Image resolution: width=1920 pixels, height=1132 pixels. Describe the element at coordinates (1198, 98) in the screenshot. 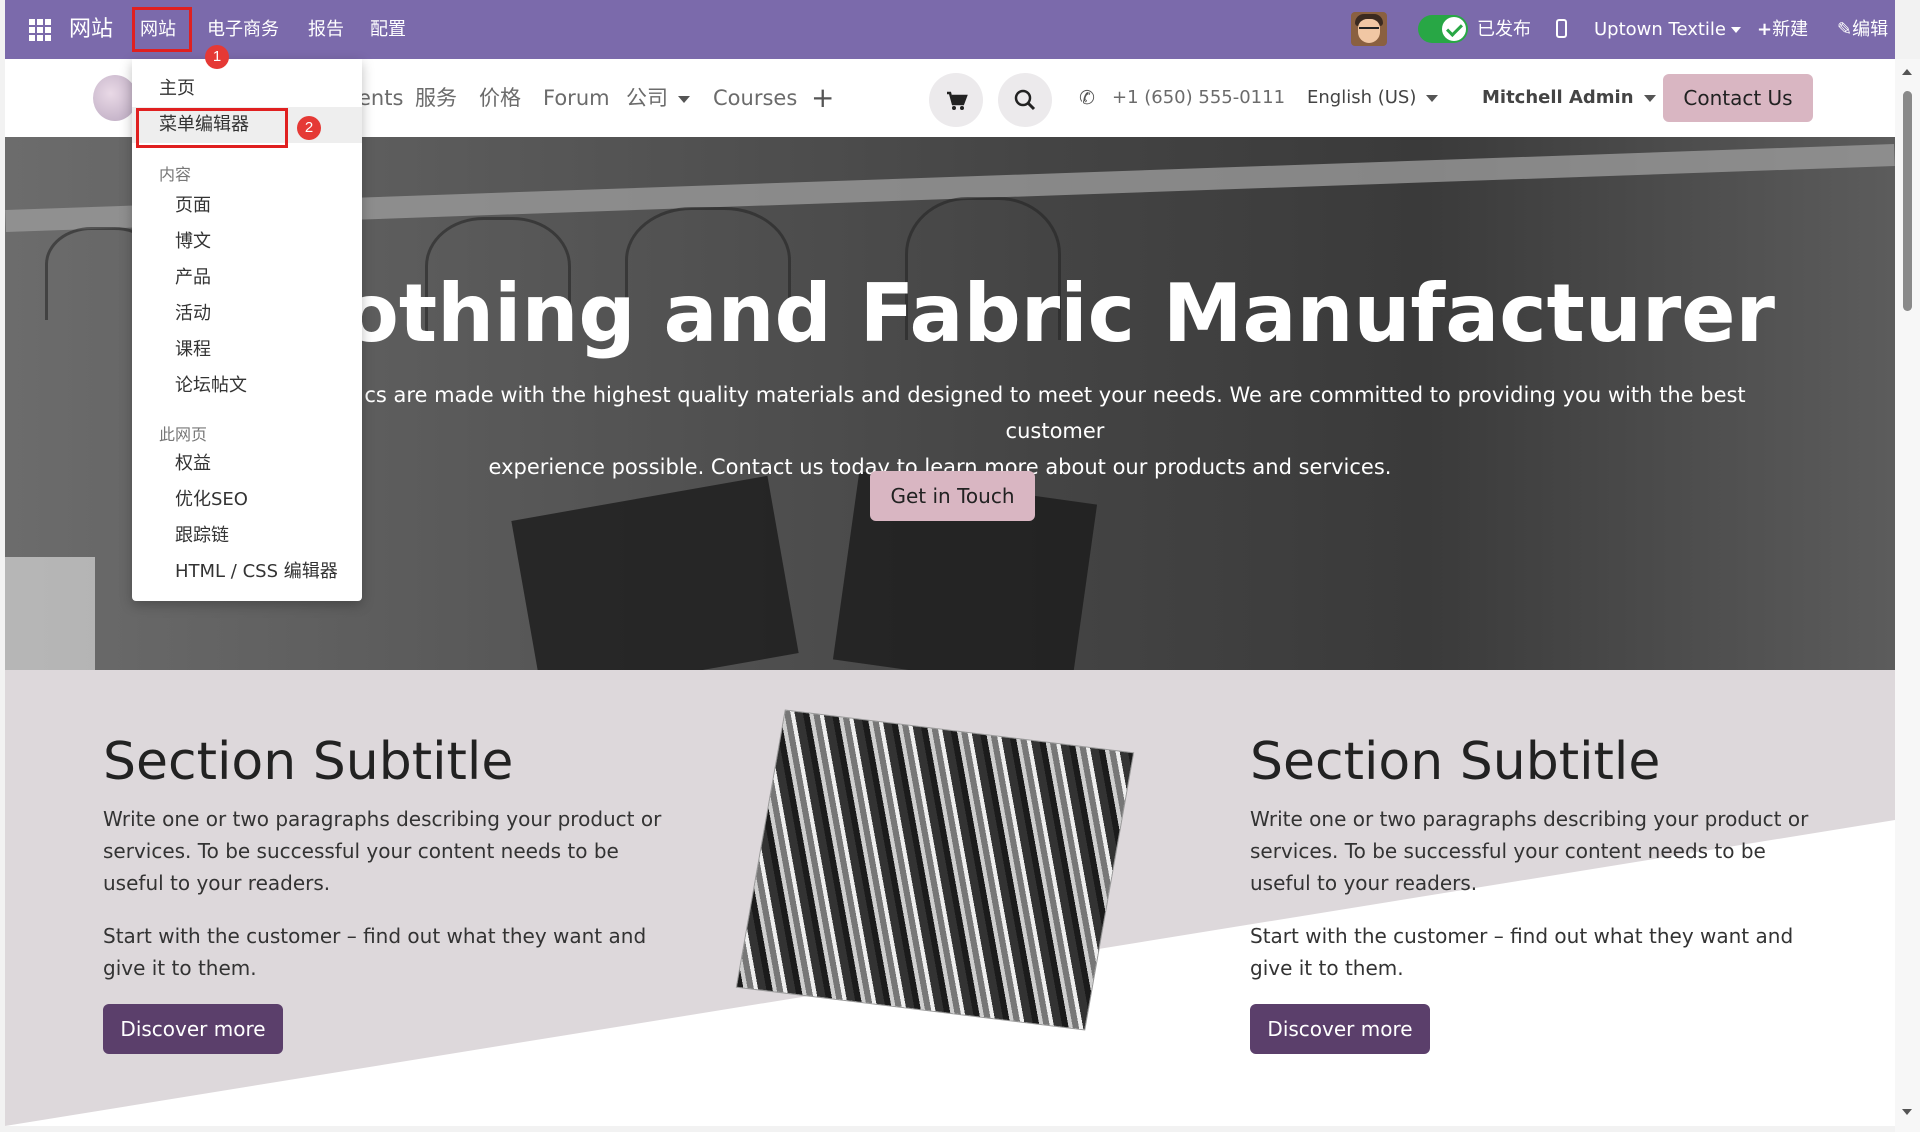

I see `phone-number: +1 (650) 555-0111` at that location.